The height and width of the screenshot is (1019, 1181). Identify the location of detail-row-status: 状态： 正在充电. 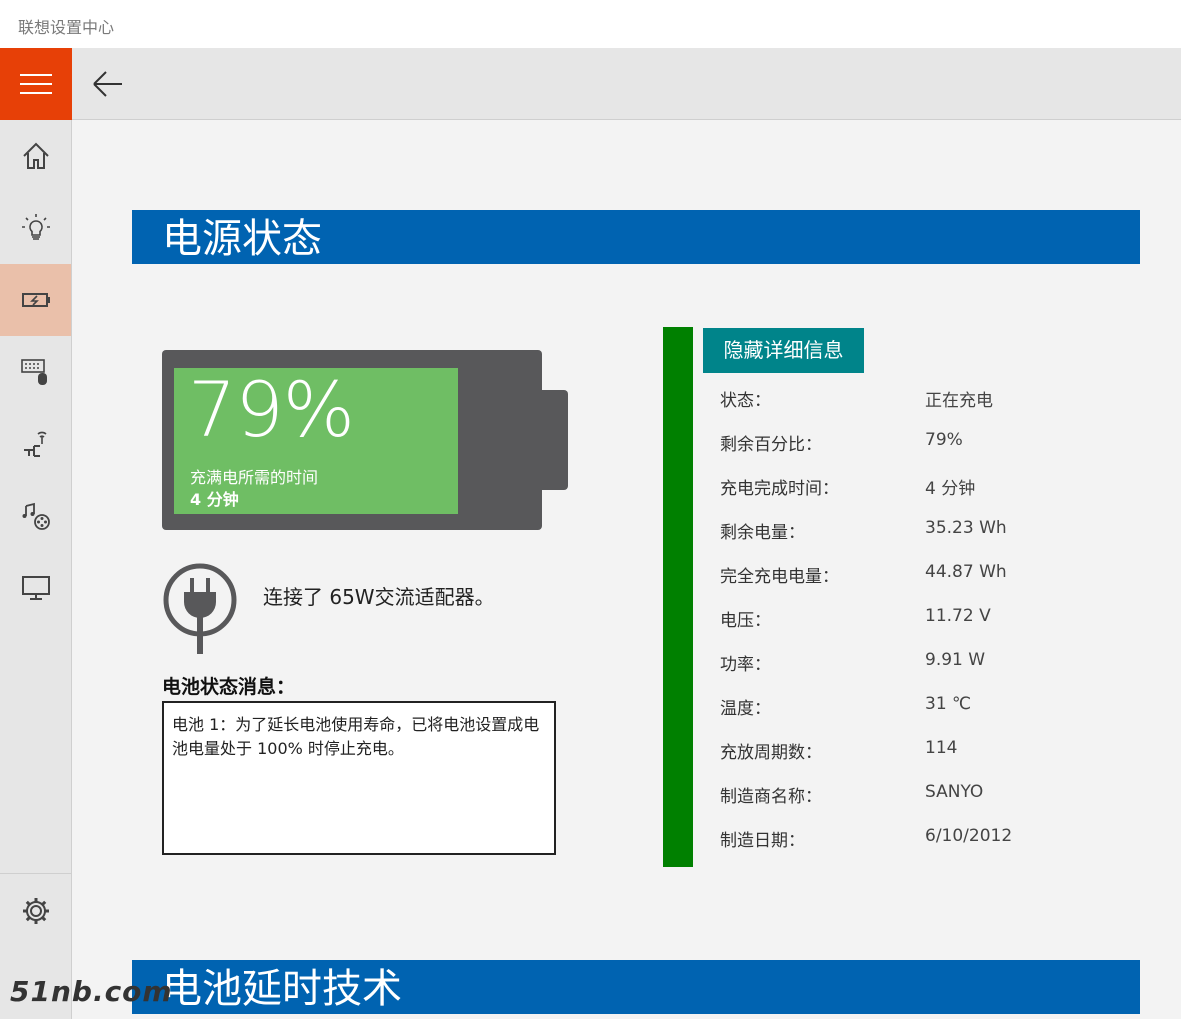
(930, 401).